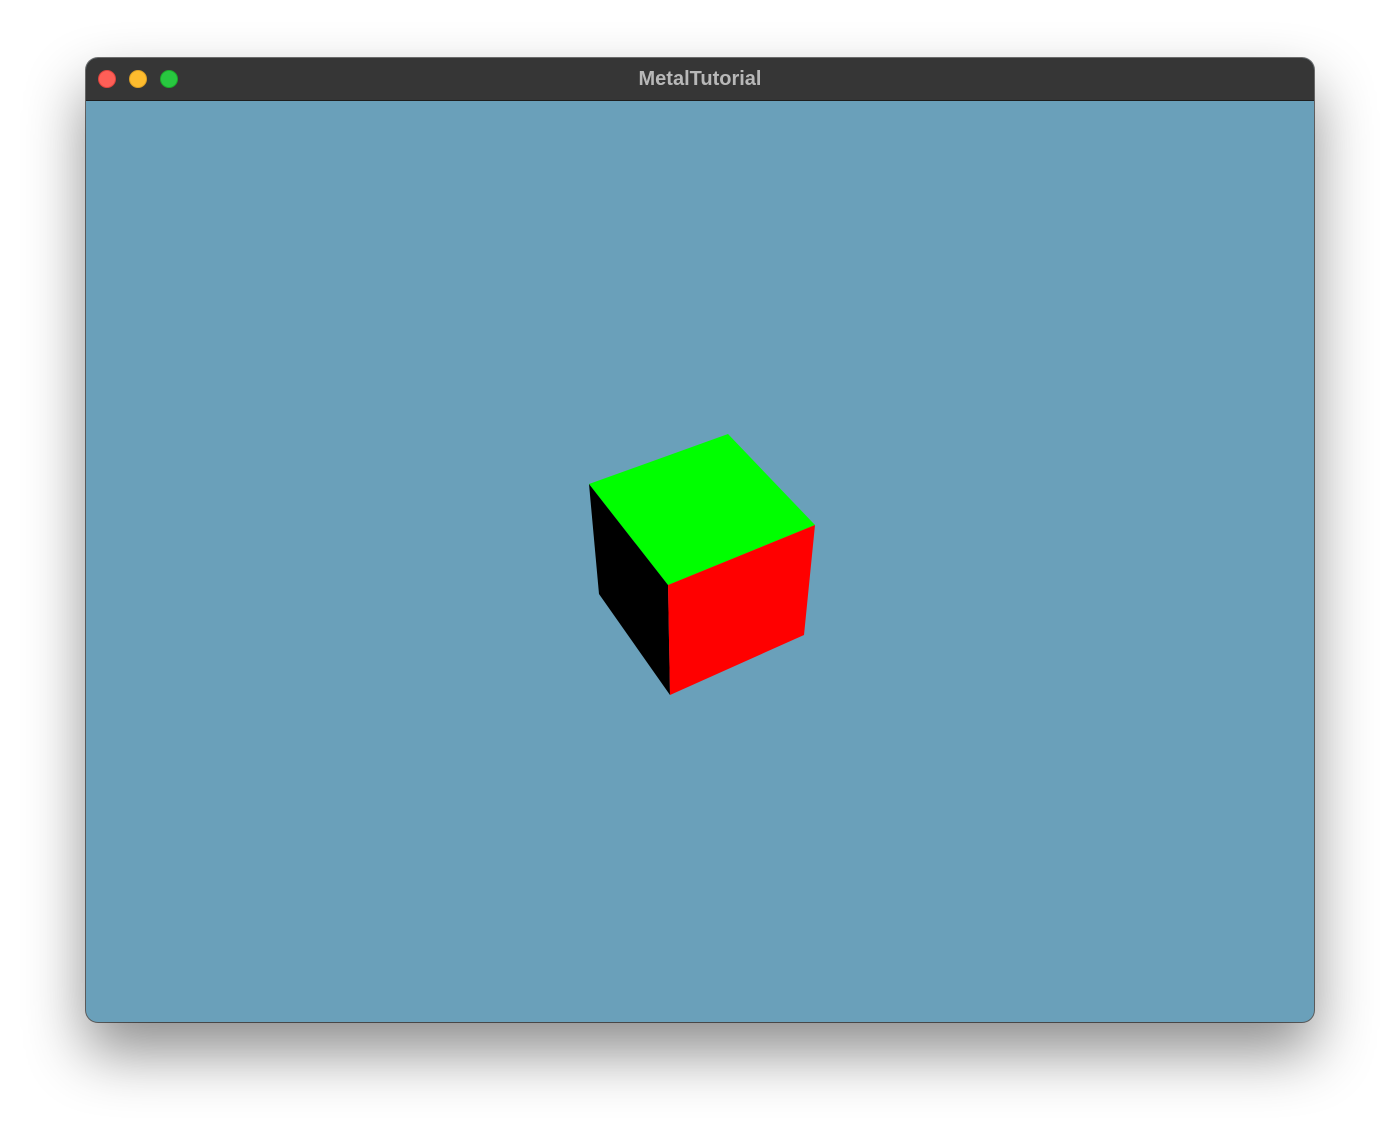  I want to click on title-bar: MetalTutorial, so click(700, 79).